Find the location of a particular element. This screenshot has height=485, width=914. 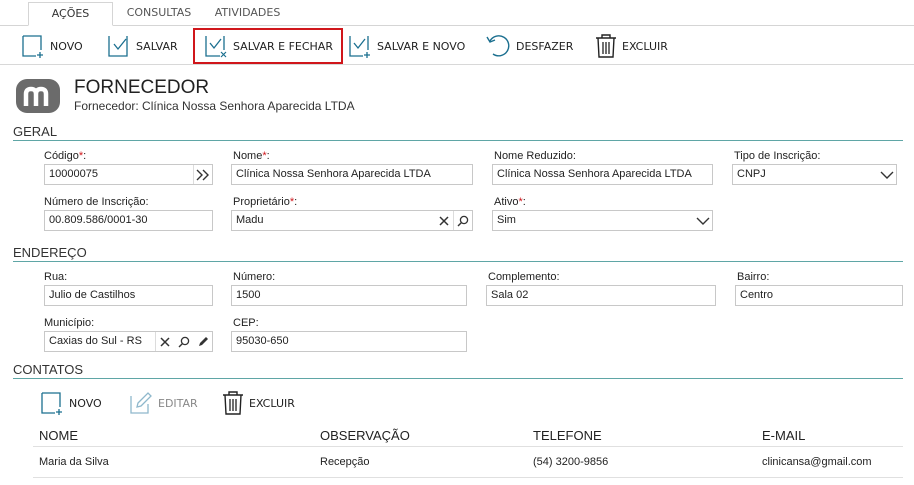

column-header-observacao: OBSERVAÇÃO is located at coordinates (365, 435).